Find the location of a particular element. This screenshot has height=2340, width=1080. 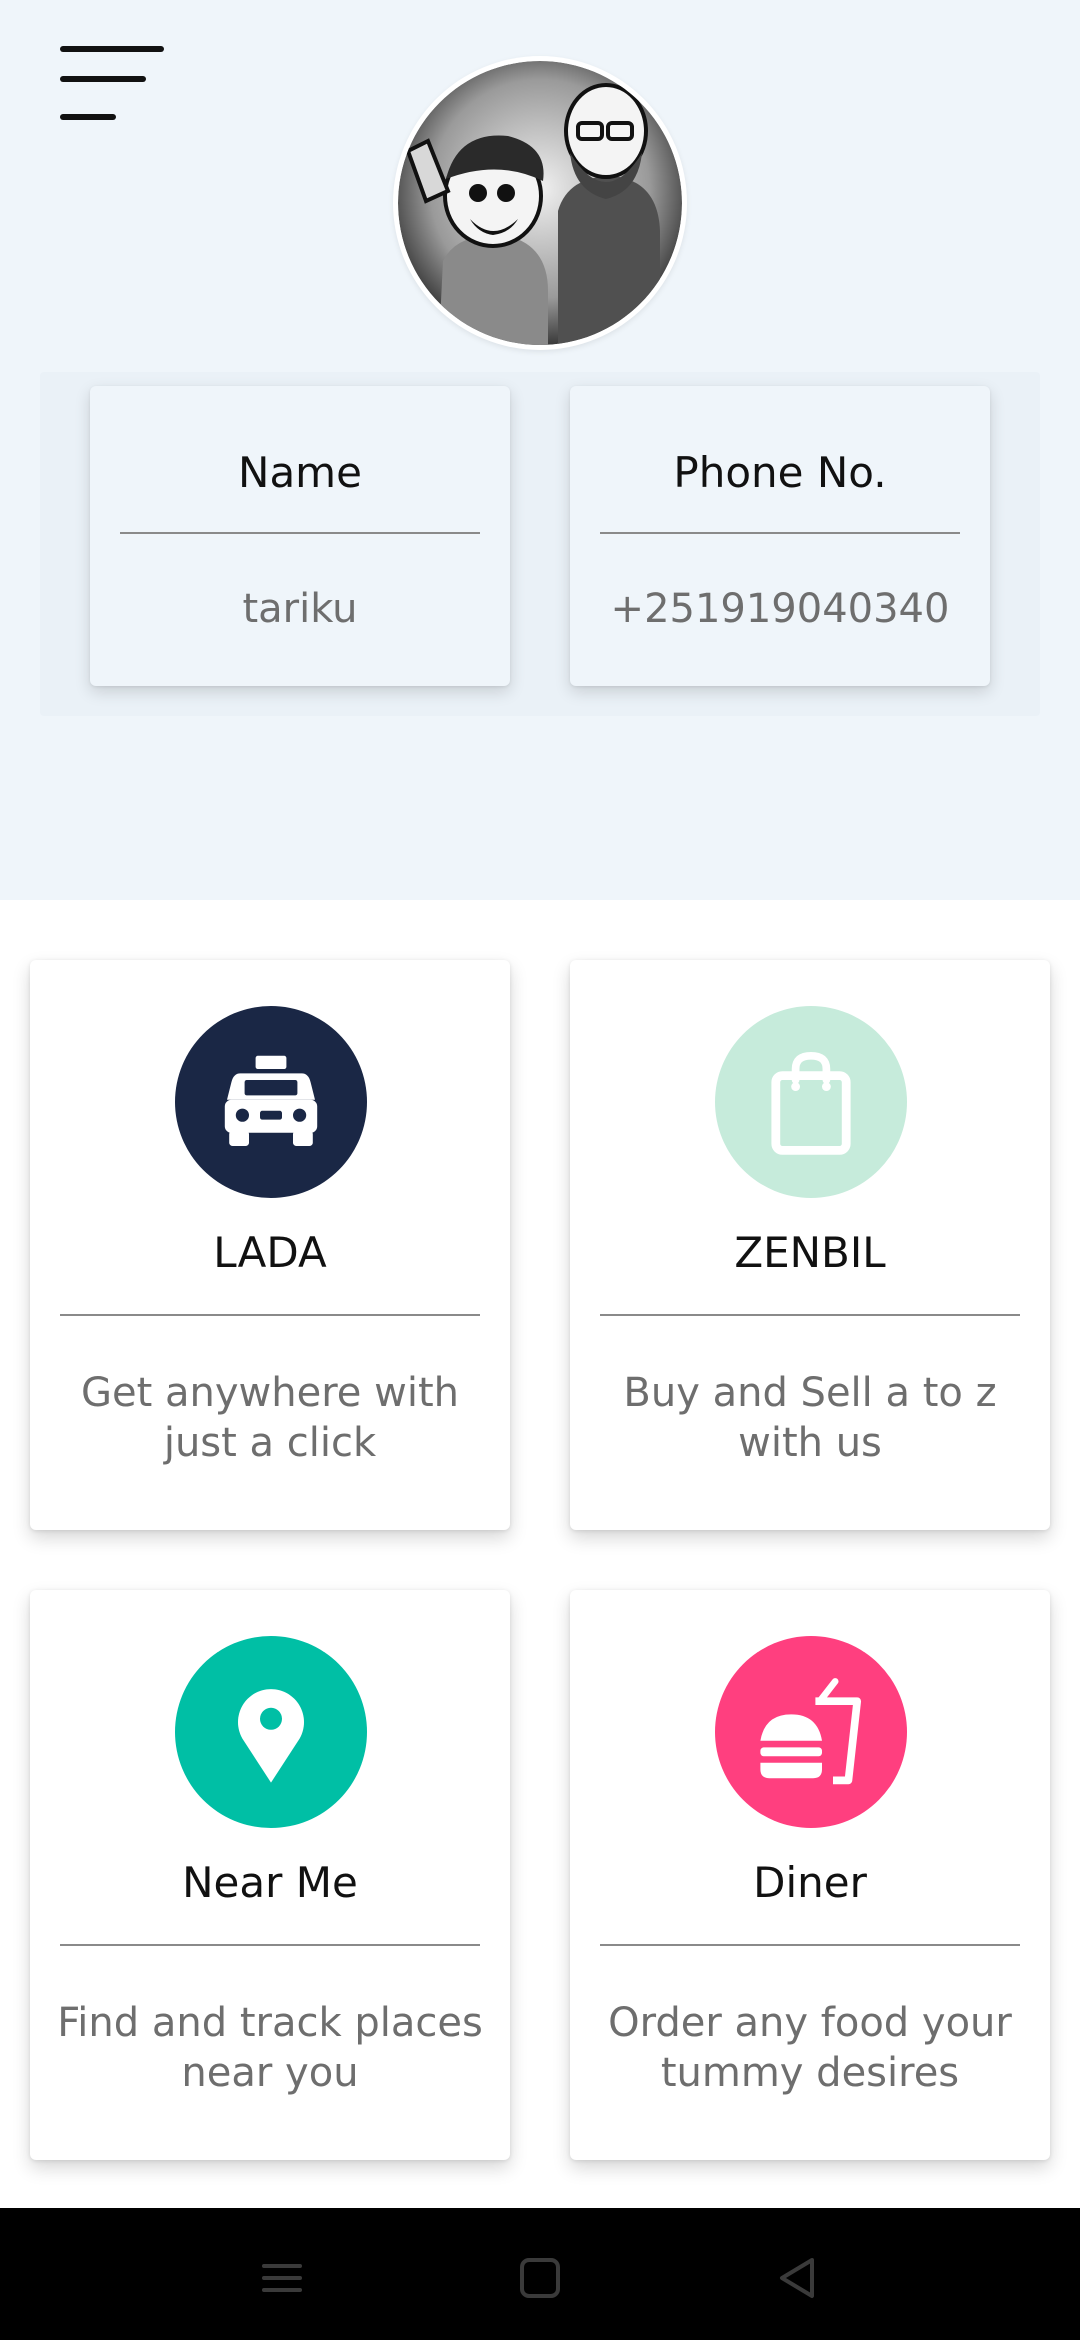

service-card-near-me: Near Me Find and track places near you is located at coordinates (270, 1875).